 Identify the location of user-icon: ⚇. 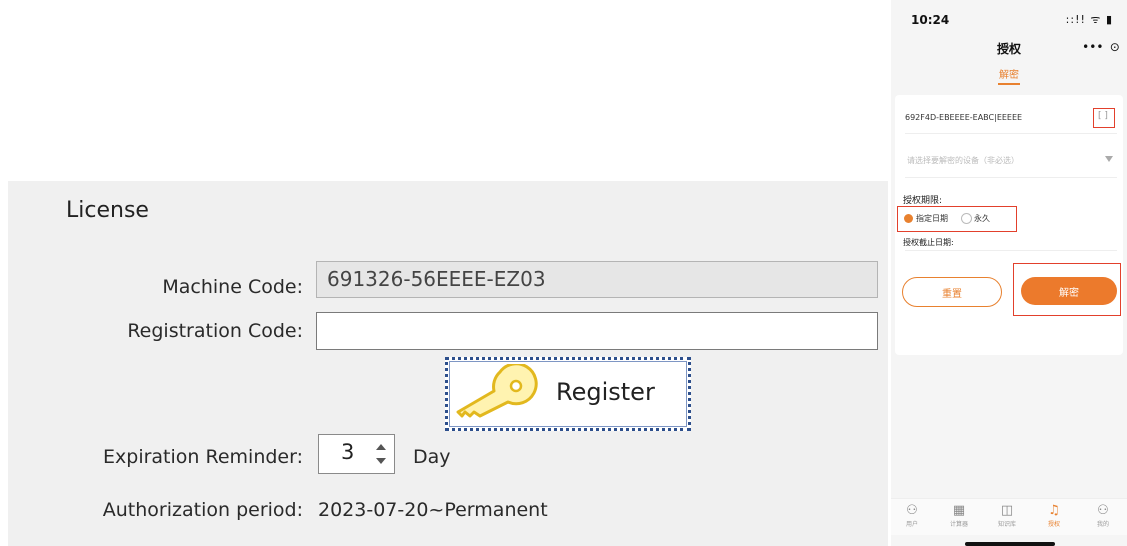
(912, 510).